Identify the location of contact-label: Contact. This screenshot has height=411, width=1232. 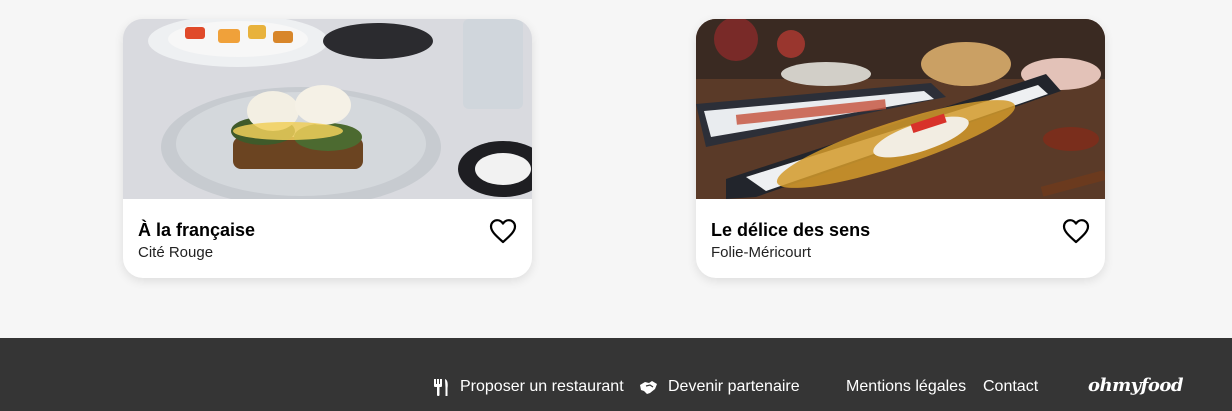
(1011, 386).